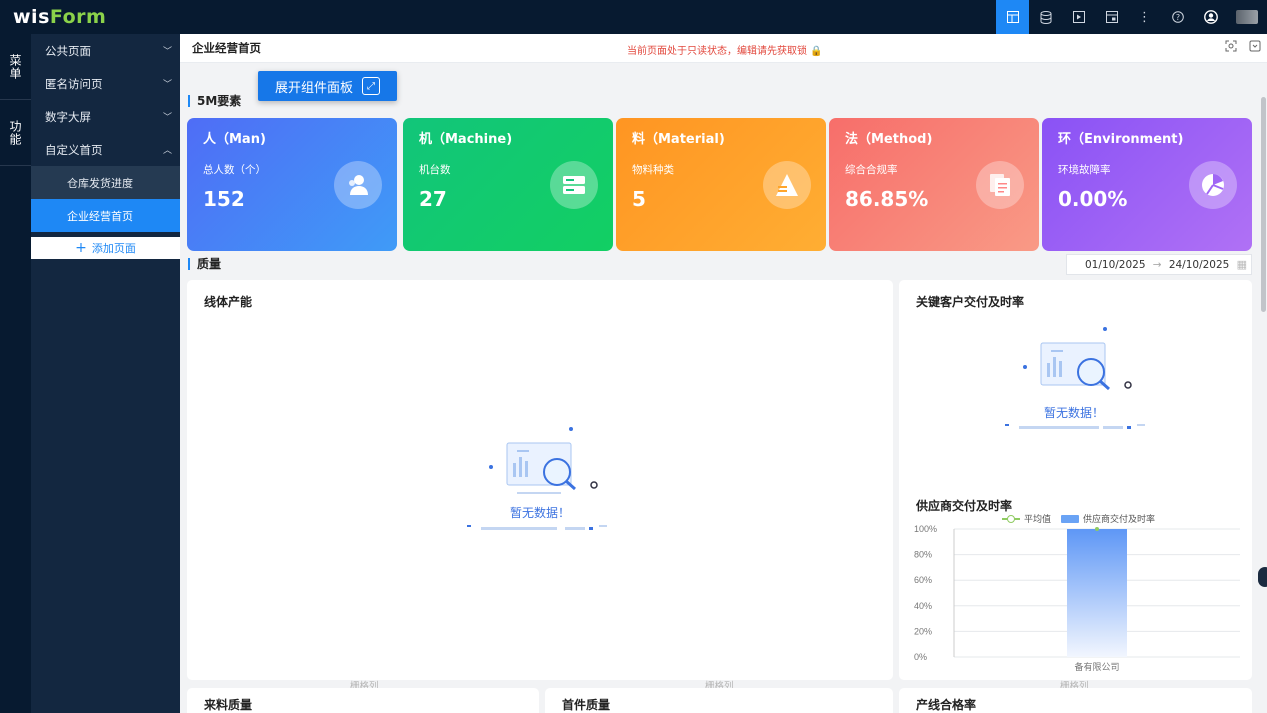 The width and height of the screenshot is (1267, 713). What do you see at coordinates (105, 215) in the screenshot?
I see `sidebar-subitem-enterprise-home: 企业经营首页` at bounding box center [105, 215].